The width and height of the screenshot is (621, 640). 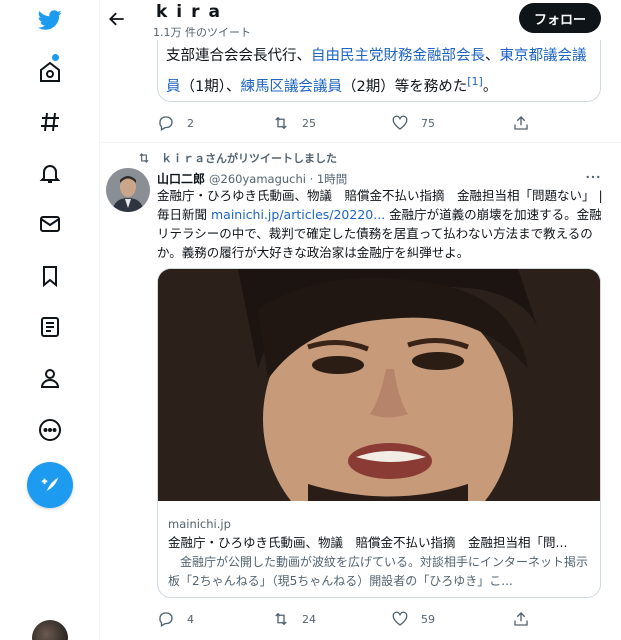 What do you see at coordinates (50, 378) in the screenshot?
I see `person-icon` at bounding box center [50, 378].